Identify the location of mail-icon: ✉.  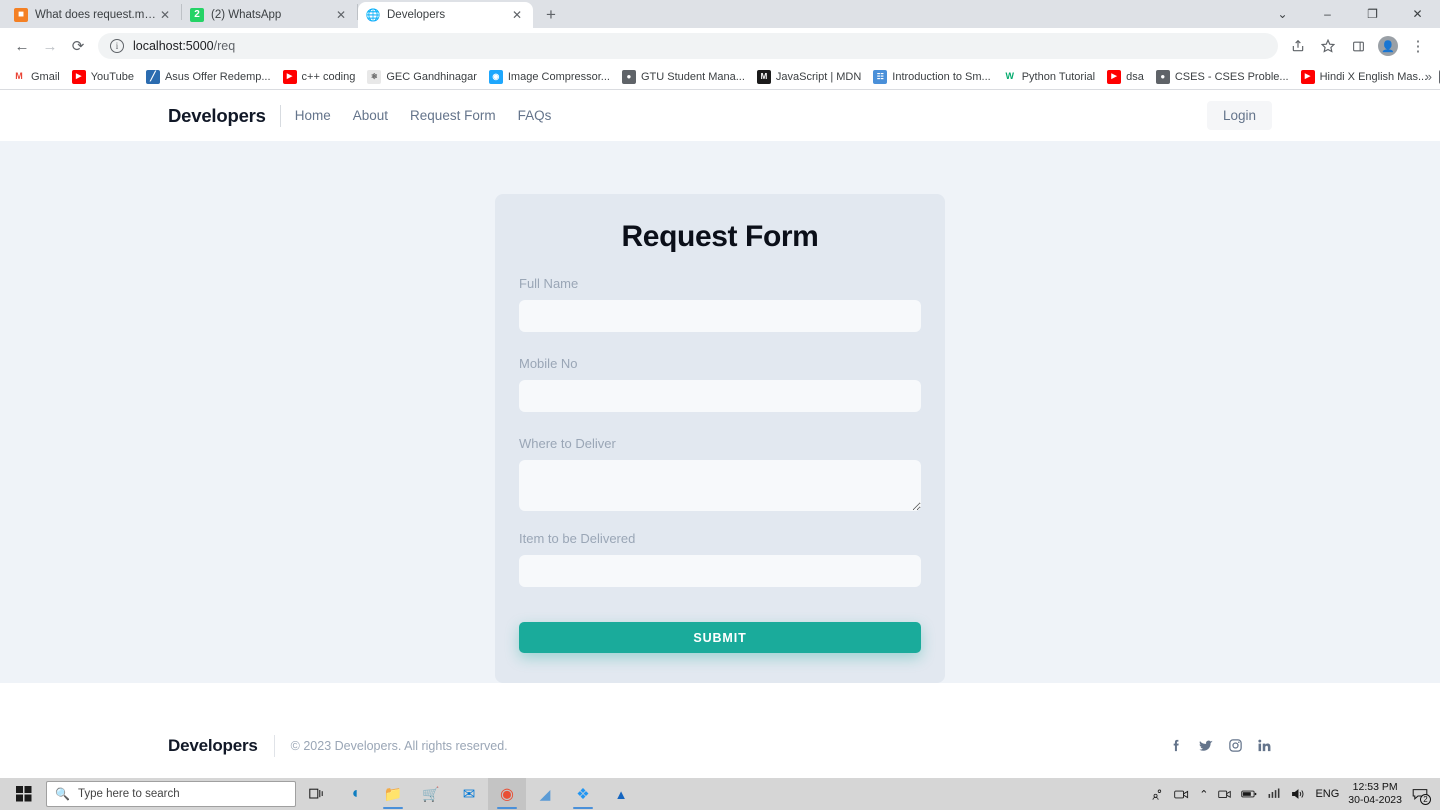
(469, 794).